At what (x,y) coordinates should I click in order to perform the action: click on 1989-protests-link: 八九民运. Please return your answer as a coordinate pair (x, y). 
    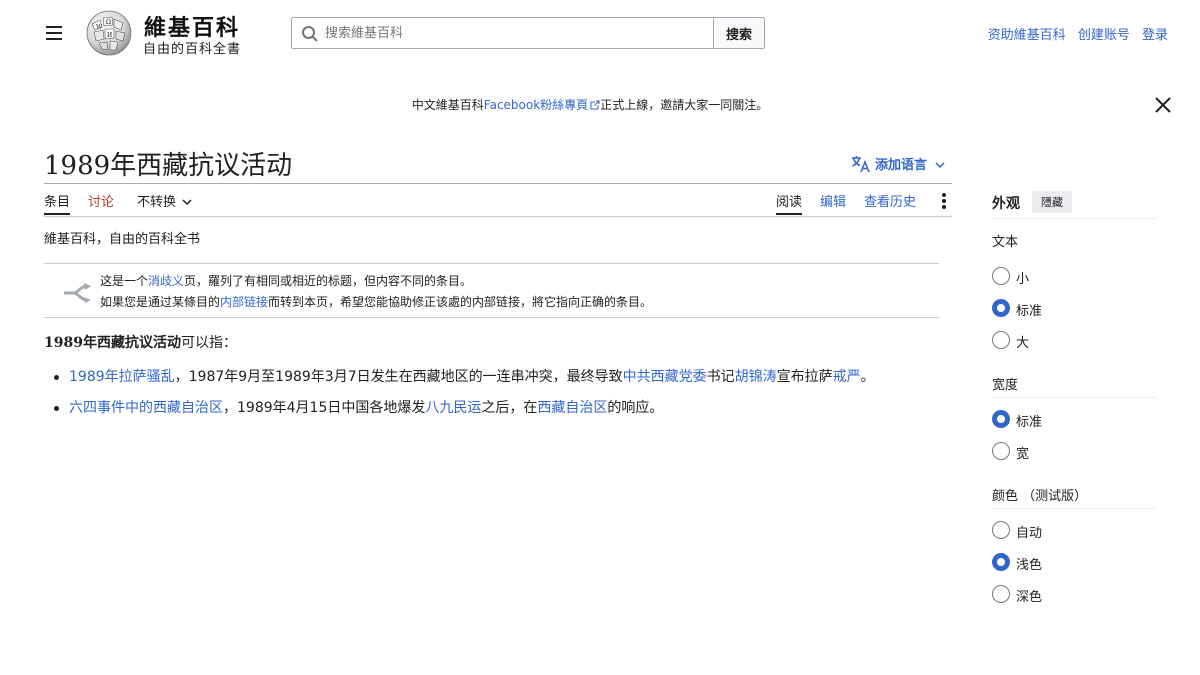
    Looking at the image, I should click on (453, 408).